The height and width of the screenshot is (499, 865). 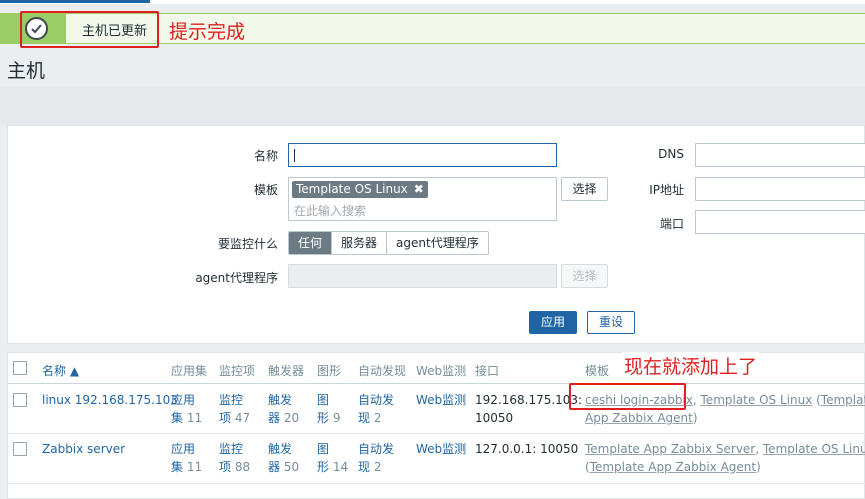 I want to click on template-link: Template App Zabbix Server, so click(x=670, y=449).